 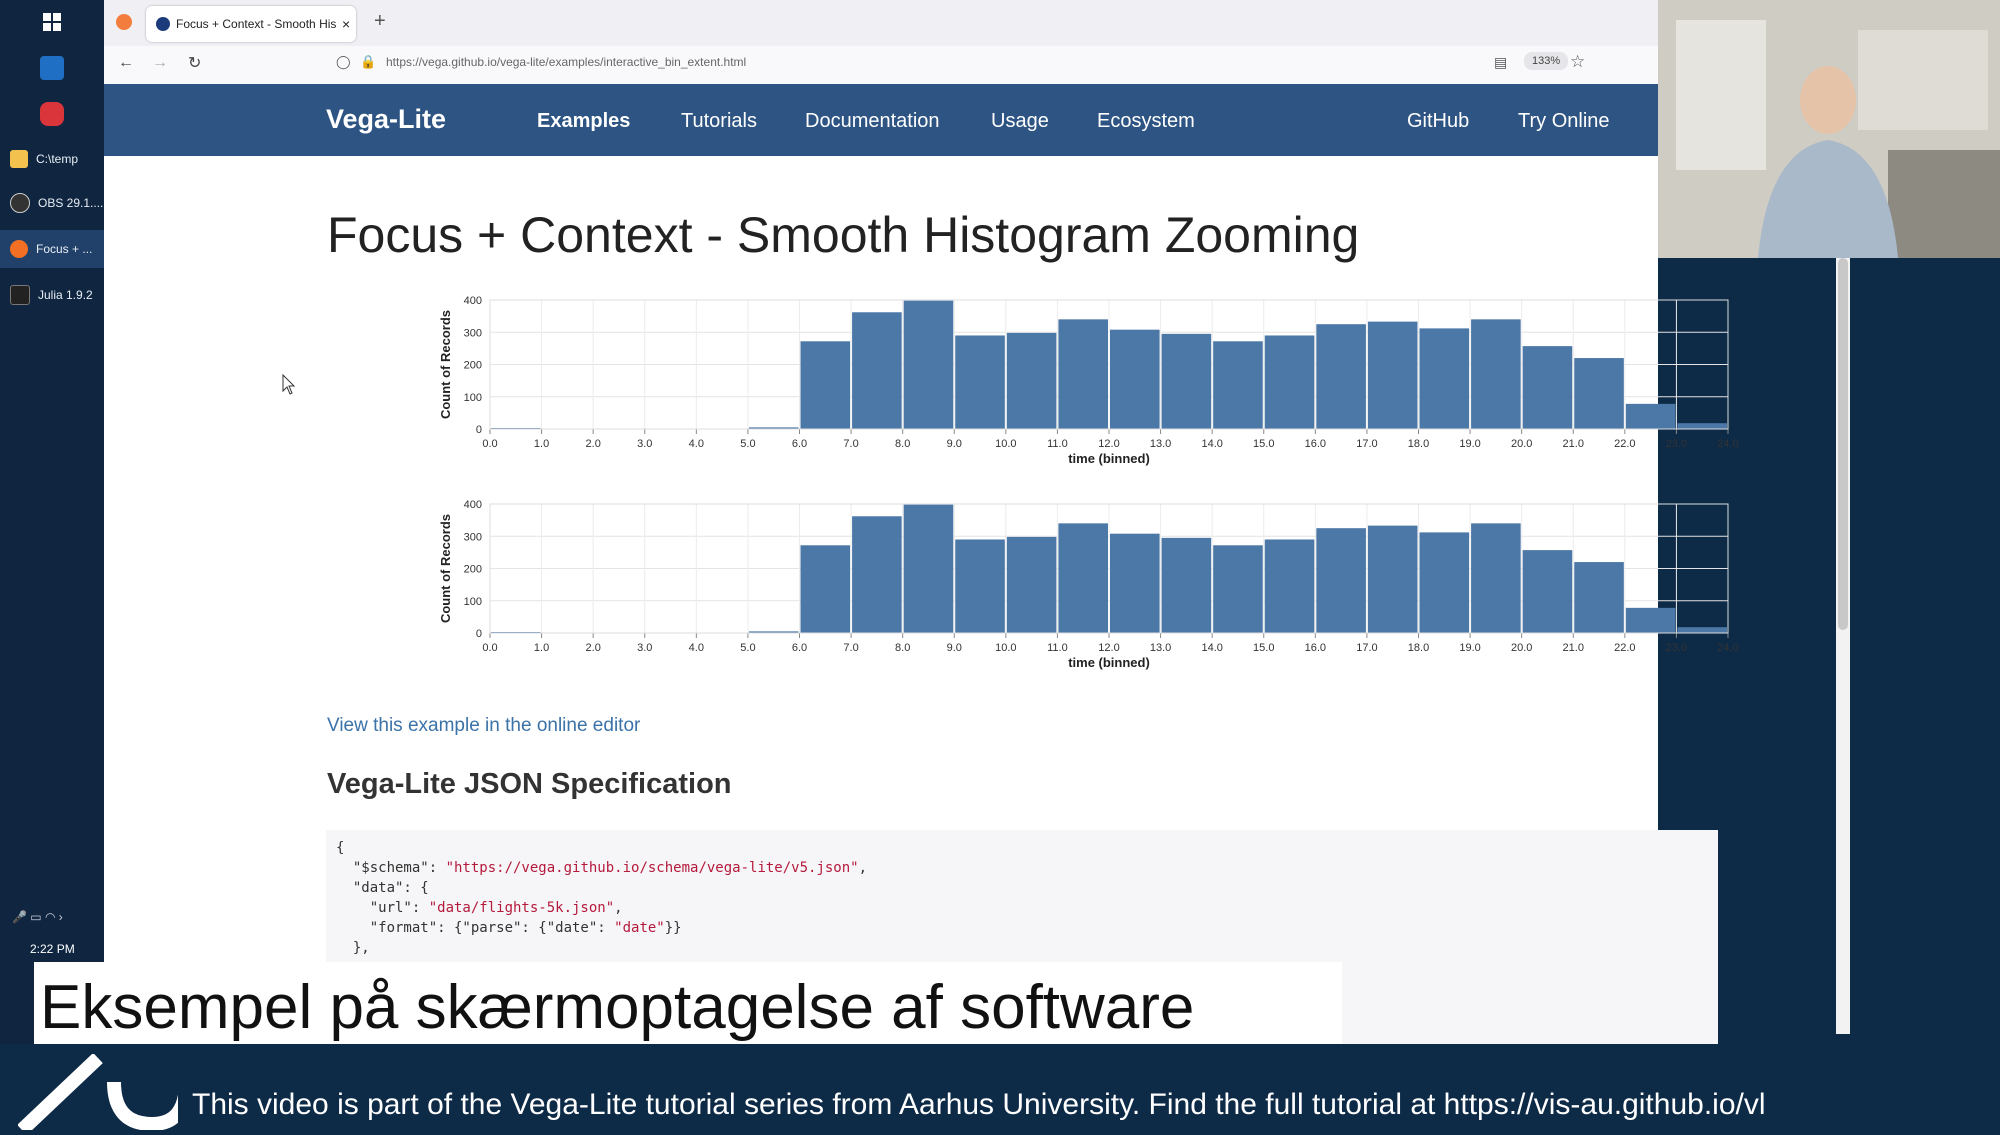 What do you see at coordinates (872, 121) in the screenshot?
I see `nav-documentation: Documentation` at bounding box center [872, 121].